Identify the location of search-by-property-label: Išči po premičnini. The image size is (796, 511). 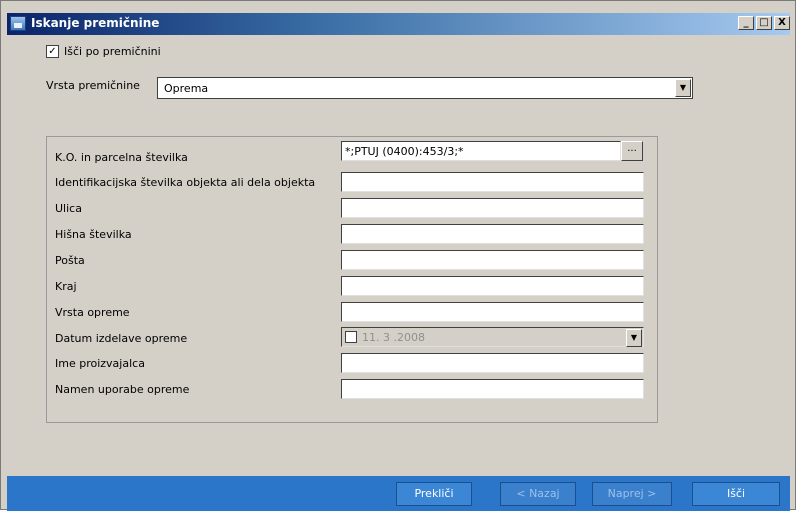
(112, 51).